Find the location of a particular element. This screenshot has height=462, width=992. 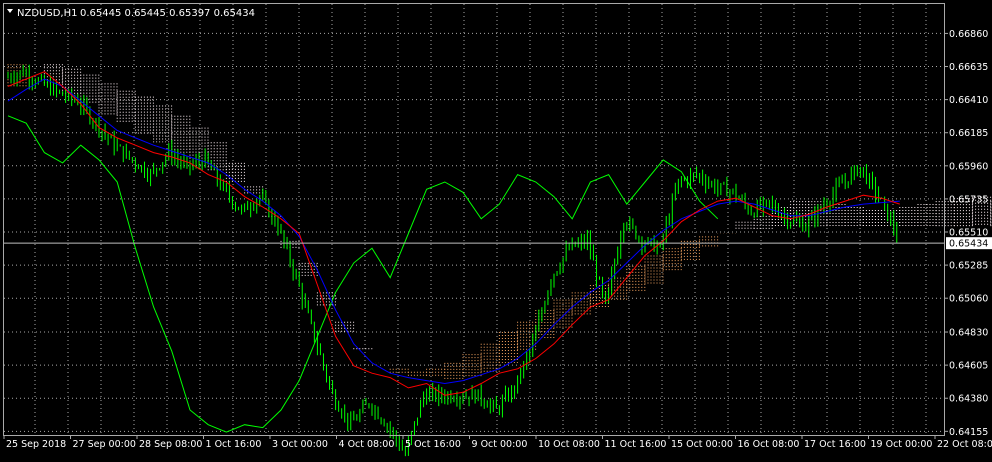

y-tick-label: 0.64605 is located at coordinates (968, 366).